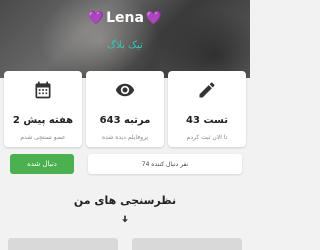  I want to click on eye-icon, so click(125, 90).